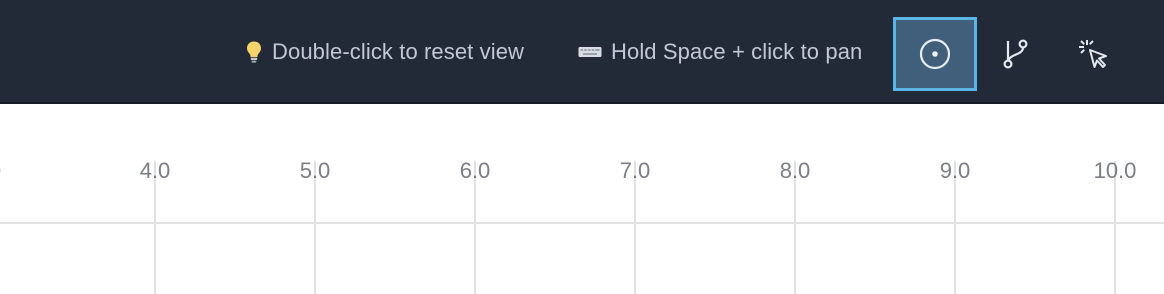  I want to click on reset-view-hint: Double-click to reset view, so click(384, 52).